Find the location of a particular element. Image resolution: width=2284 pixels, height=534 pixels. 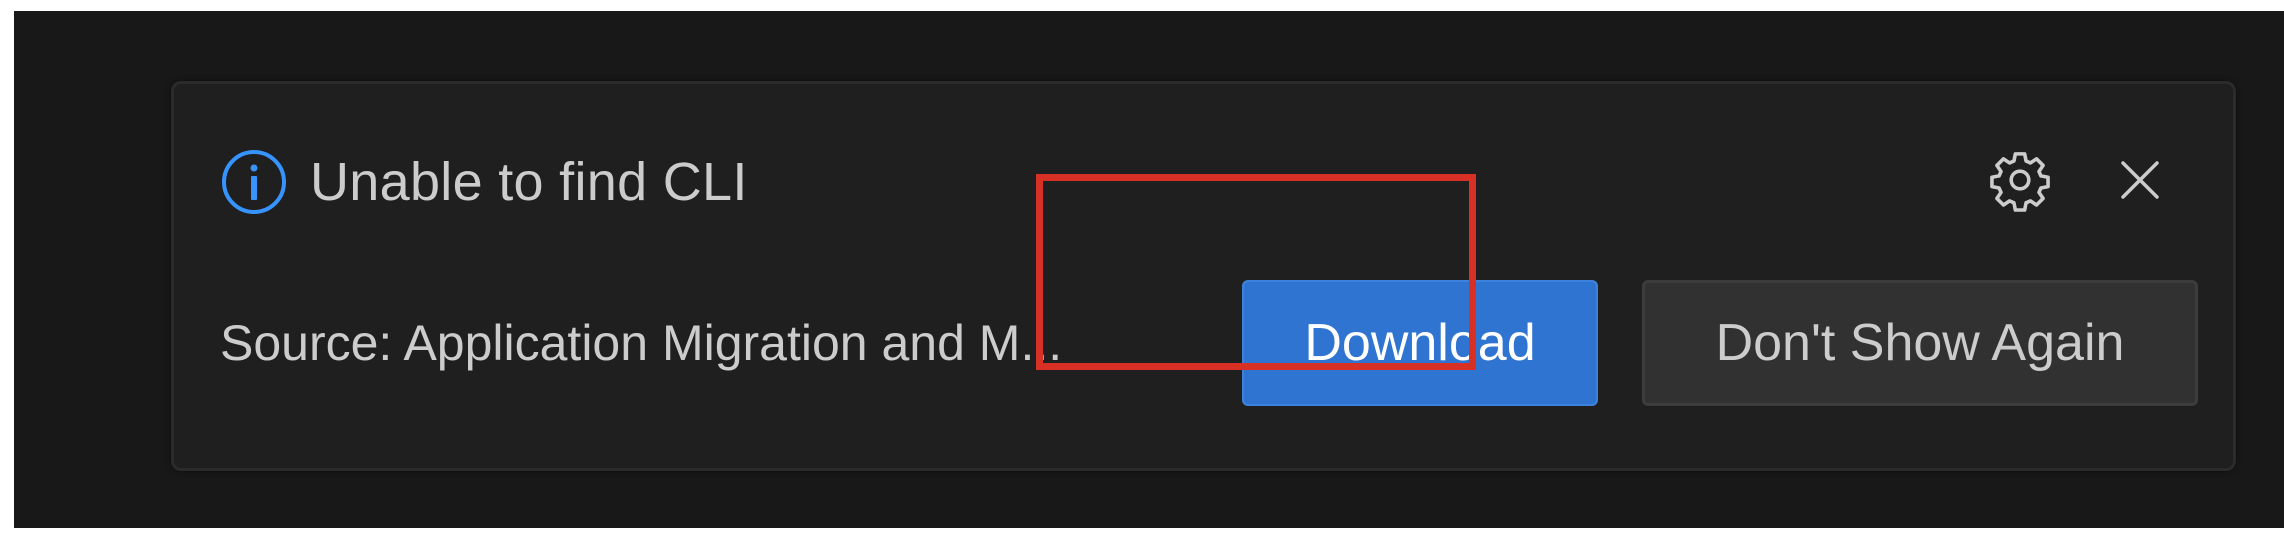

notification-settings-button is located at coordinates (2020, 182).